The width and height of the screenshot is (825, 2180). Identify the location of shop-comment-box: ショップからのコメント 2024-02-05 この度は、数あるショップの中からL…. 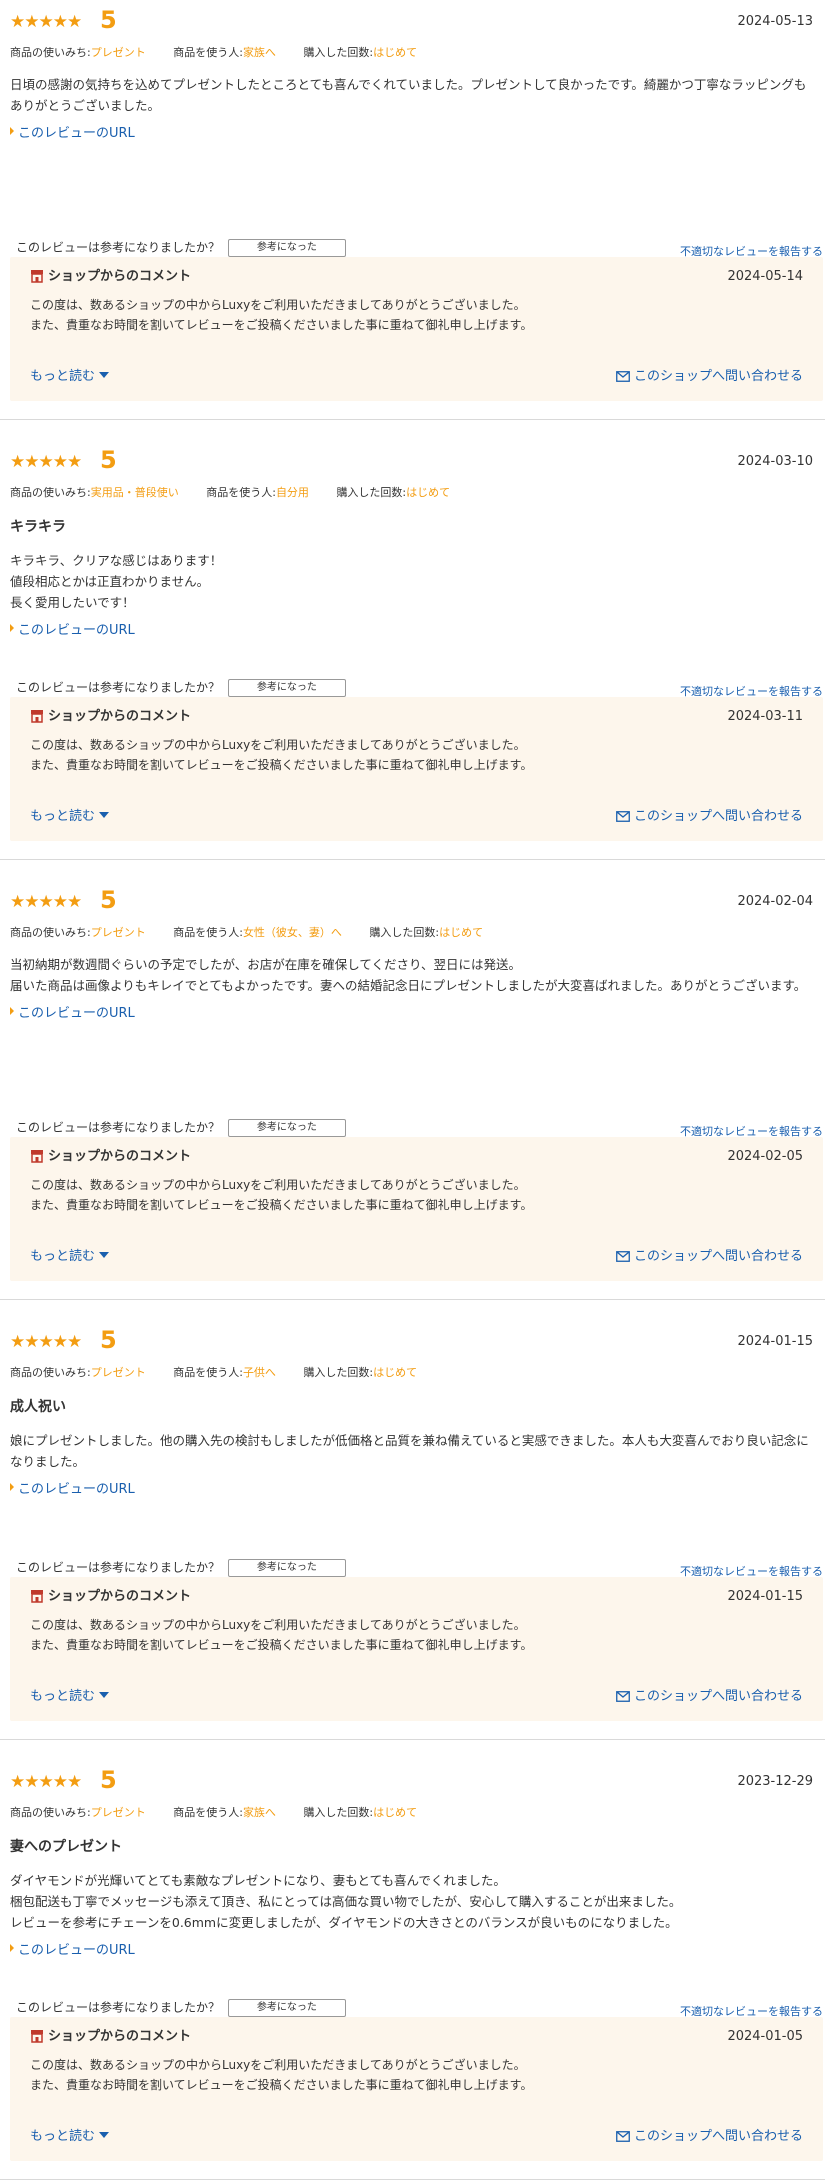
(416, 1209).